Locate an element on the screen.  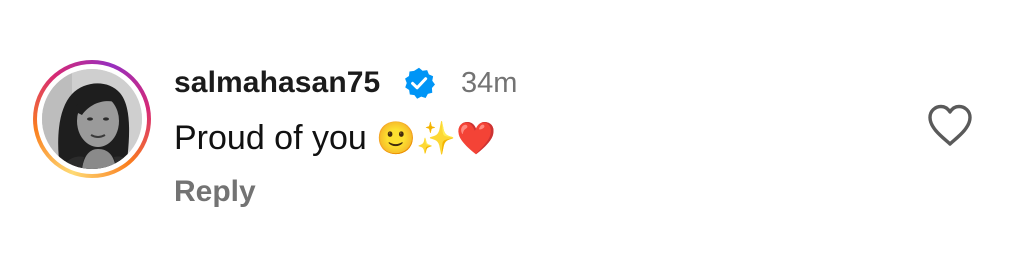
slightly-smiling-face-emoji: 🙂 is located at coordinates (396, 138).